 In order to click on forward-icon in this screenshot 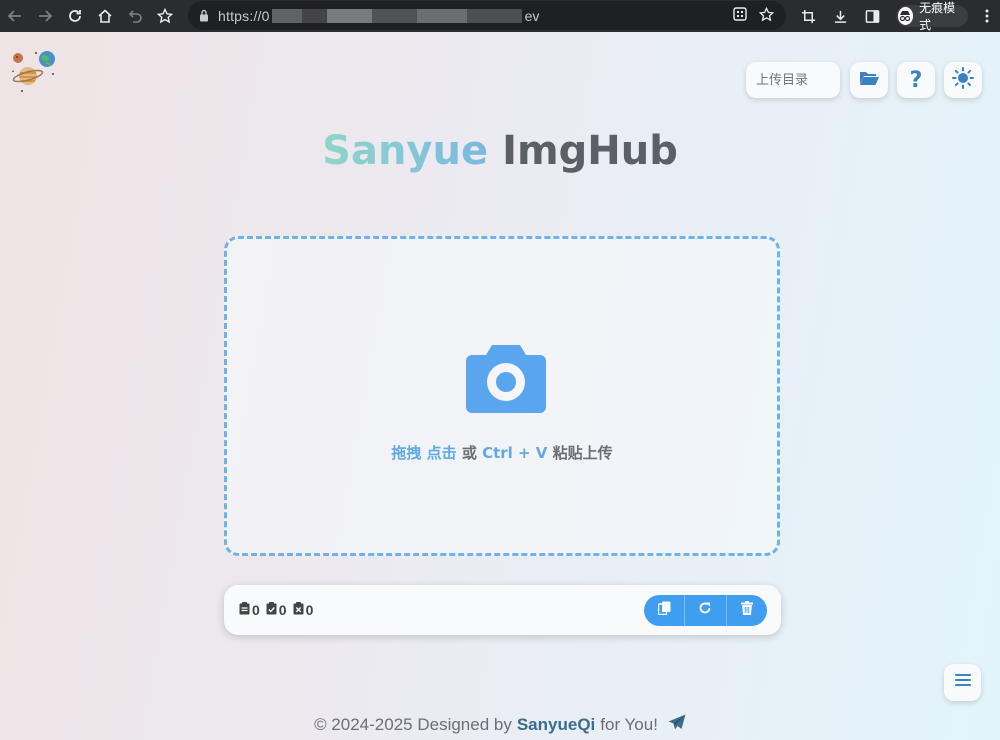, I will do `click(45, 16)`.